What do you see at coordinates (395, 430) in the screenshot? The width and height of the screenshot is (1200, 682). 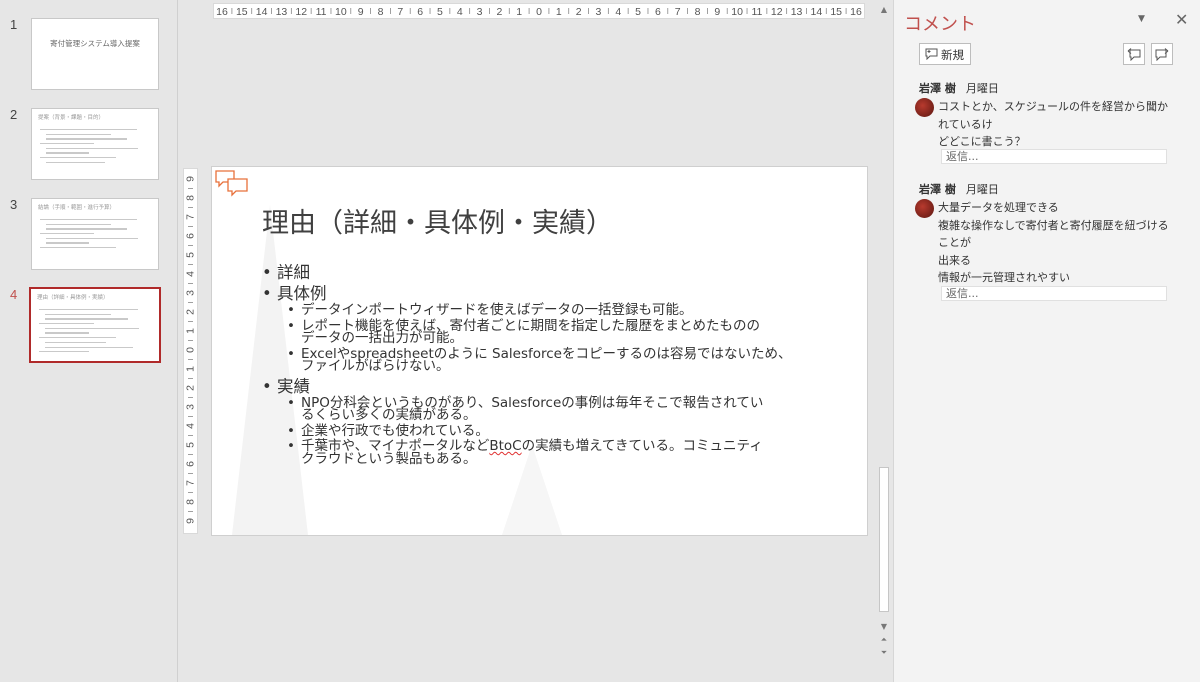 I see `sub-bullet-line: 企業や行政でも使われている。` at bounding box center [395, 430].